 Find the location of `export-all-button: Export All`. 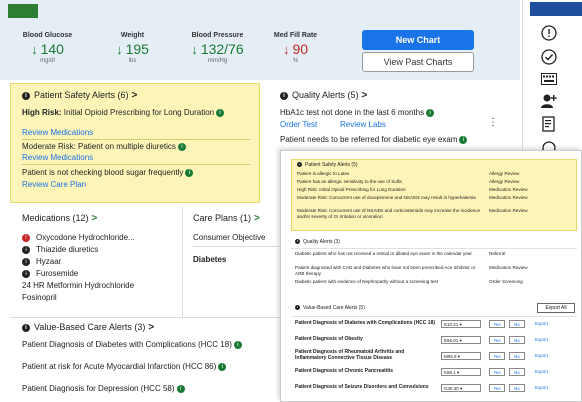

export-all-button: Export All is located at coordinates (556, 308).